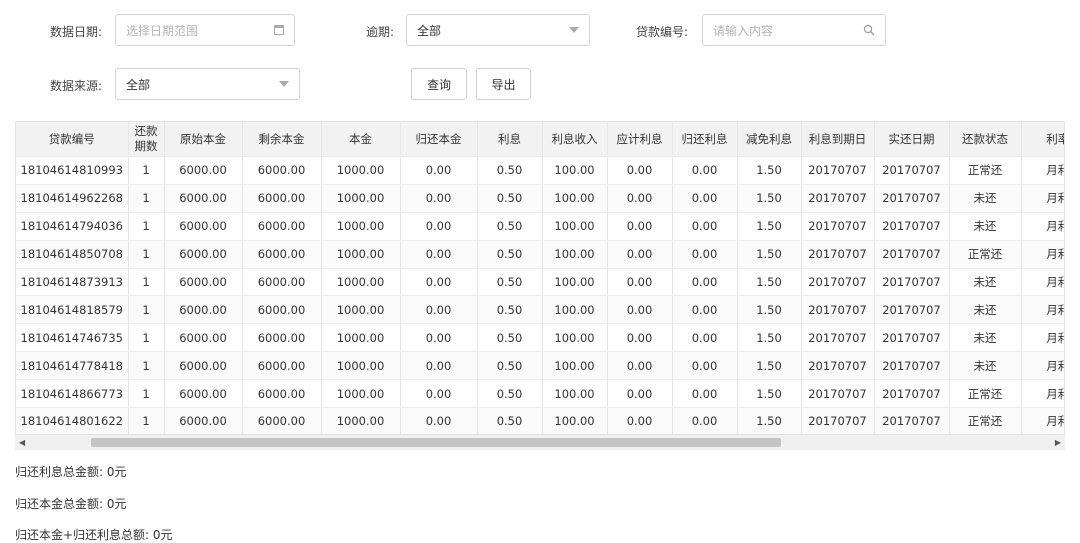 The height and width of the screenshot is (543, 1080). I want to click on source-select-value: 全部, so click(138, 84).